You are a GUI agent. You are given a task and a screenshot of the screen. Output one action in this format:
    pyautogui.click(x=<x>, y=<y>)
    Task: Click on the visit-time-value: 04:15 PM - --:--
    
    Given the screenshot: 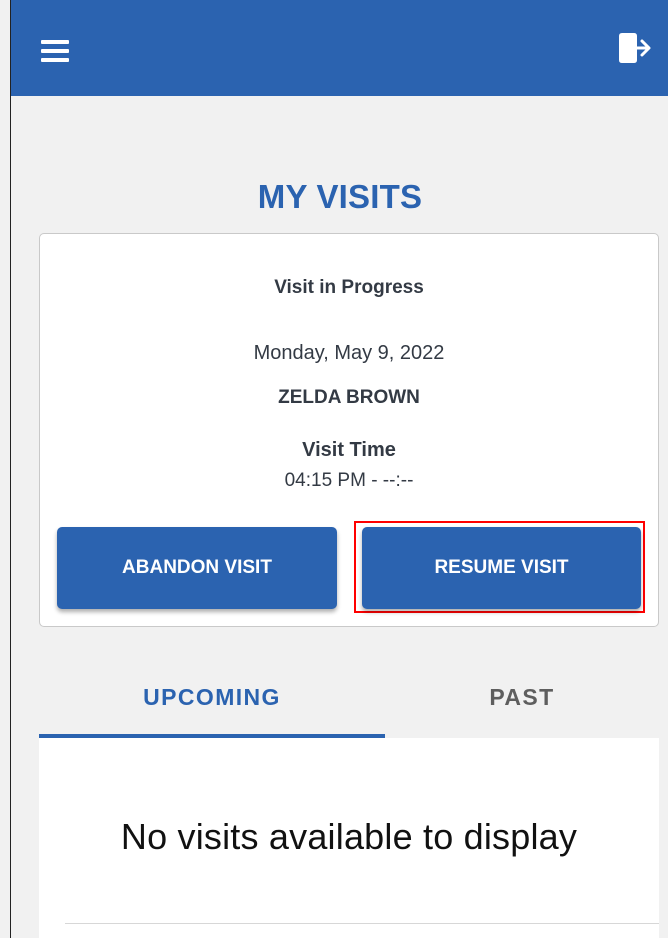 What is the action you would take?
    pyautogui.click(x=349, y=480)
    